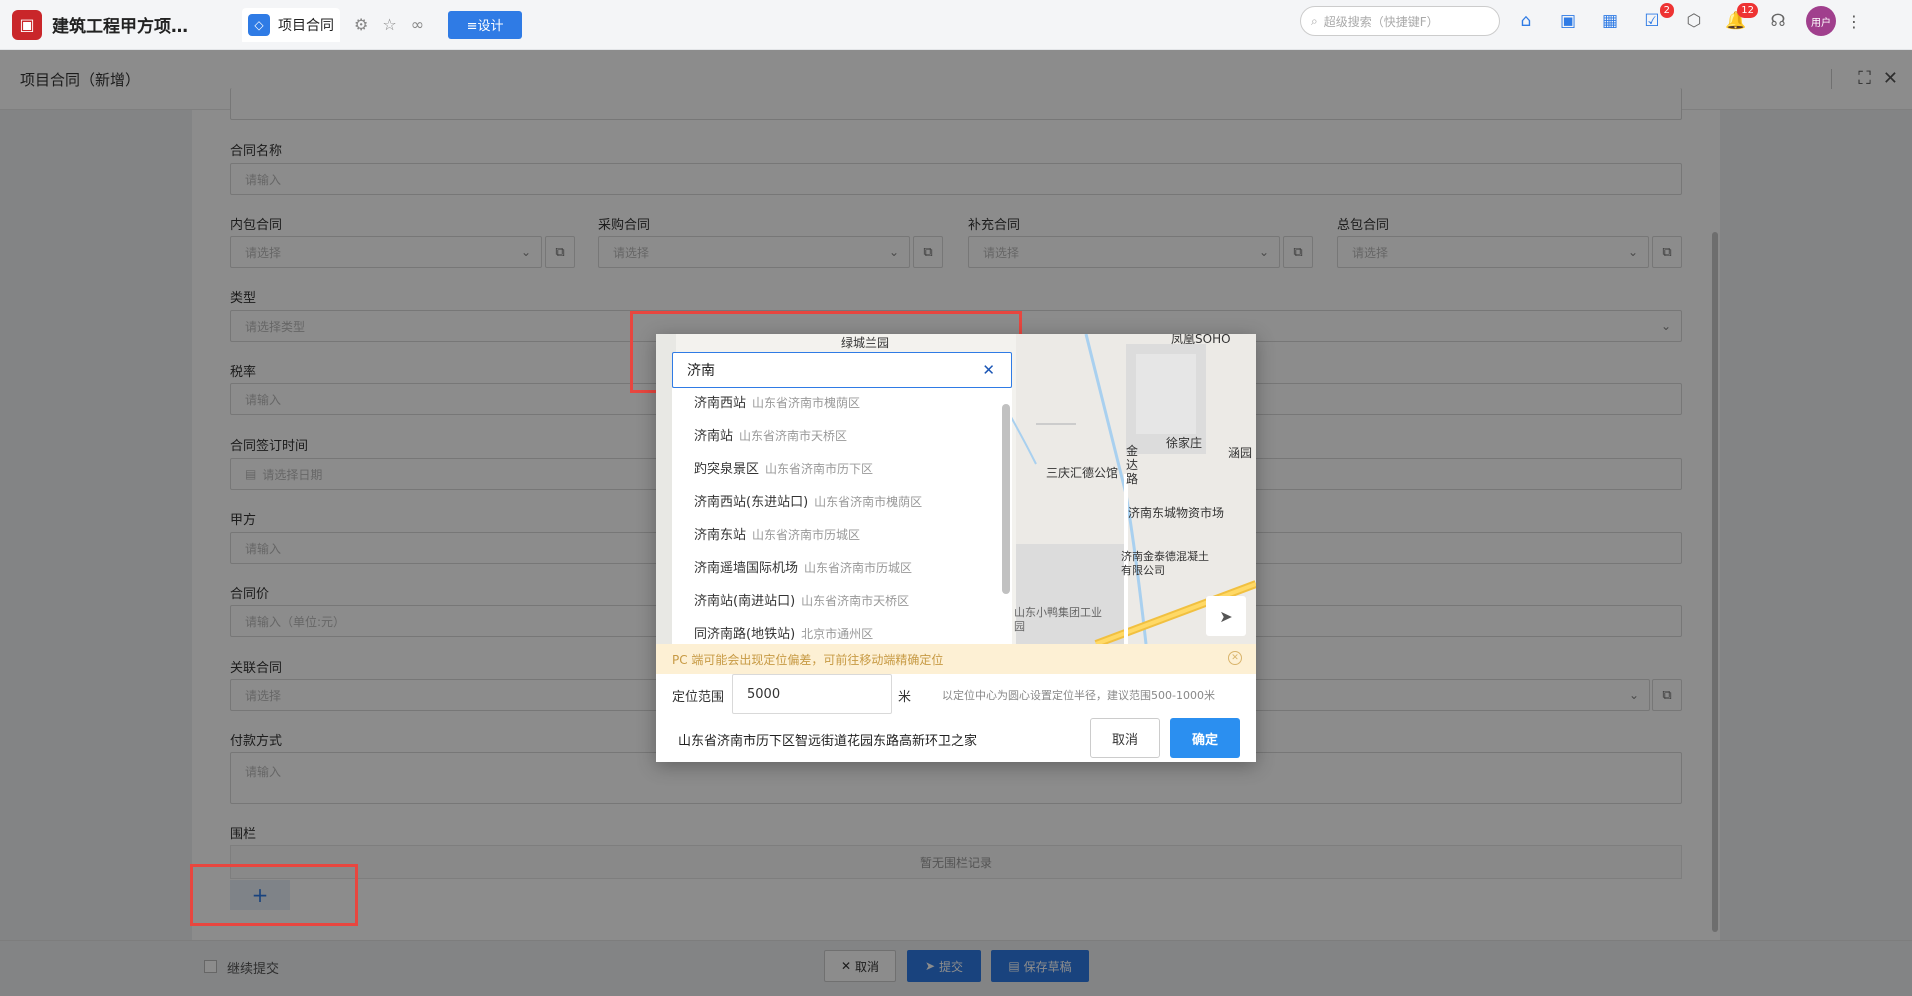 Image resolution: width=1912 pixels, height=996 pixels. I want to click on map-label: 三庆汇德公馆, so click(1082, 473).